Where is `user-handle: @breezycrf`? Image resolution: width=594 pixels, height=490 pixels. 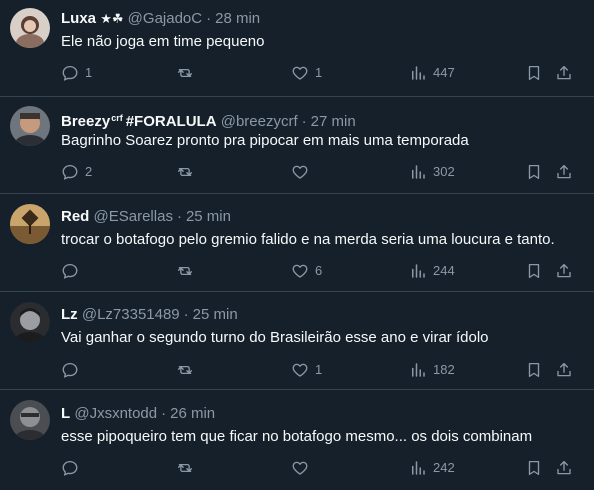
user-handle: @breezycrf is located at coordinates (259, 121).